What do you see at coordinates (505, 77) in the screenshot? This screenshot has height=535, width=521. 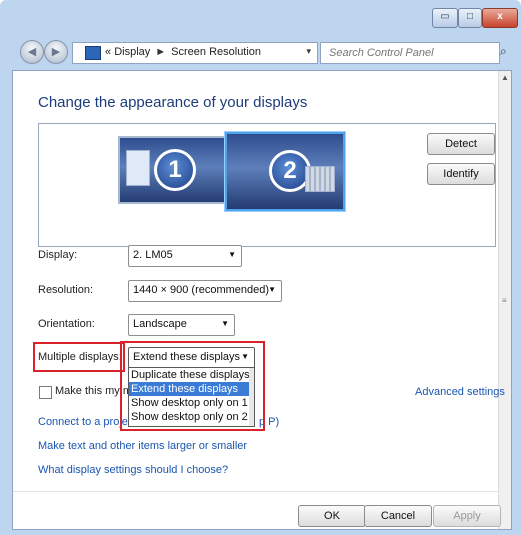 I see `scroll-up-icon: ▲` at bounding box center [505, 77].